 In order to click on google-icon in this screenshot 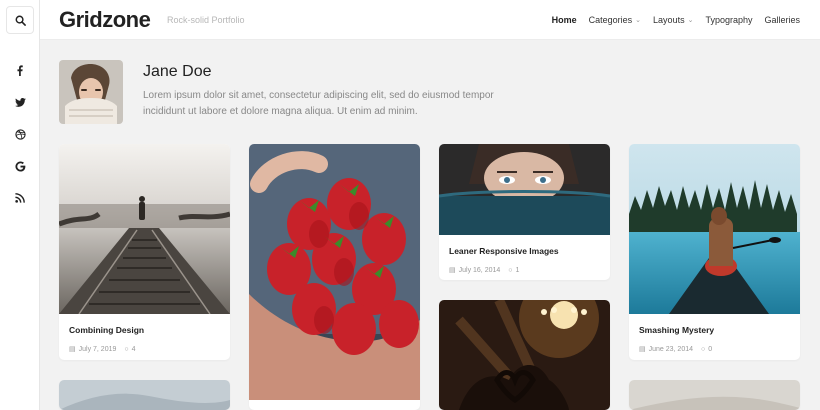, I will do `click(20, 166)`.